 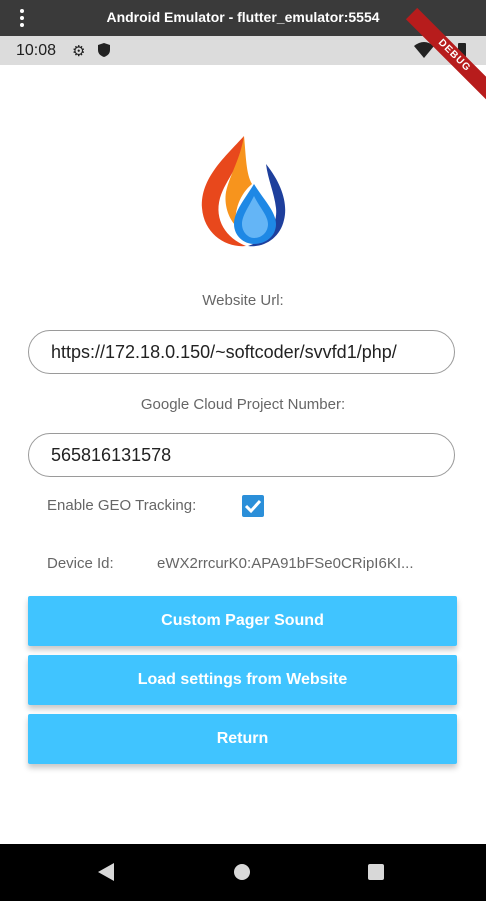 I want to click on device-id-label: Device Id:, so click(x=80, y=563).